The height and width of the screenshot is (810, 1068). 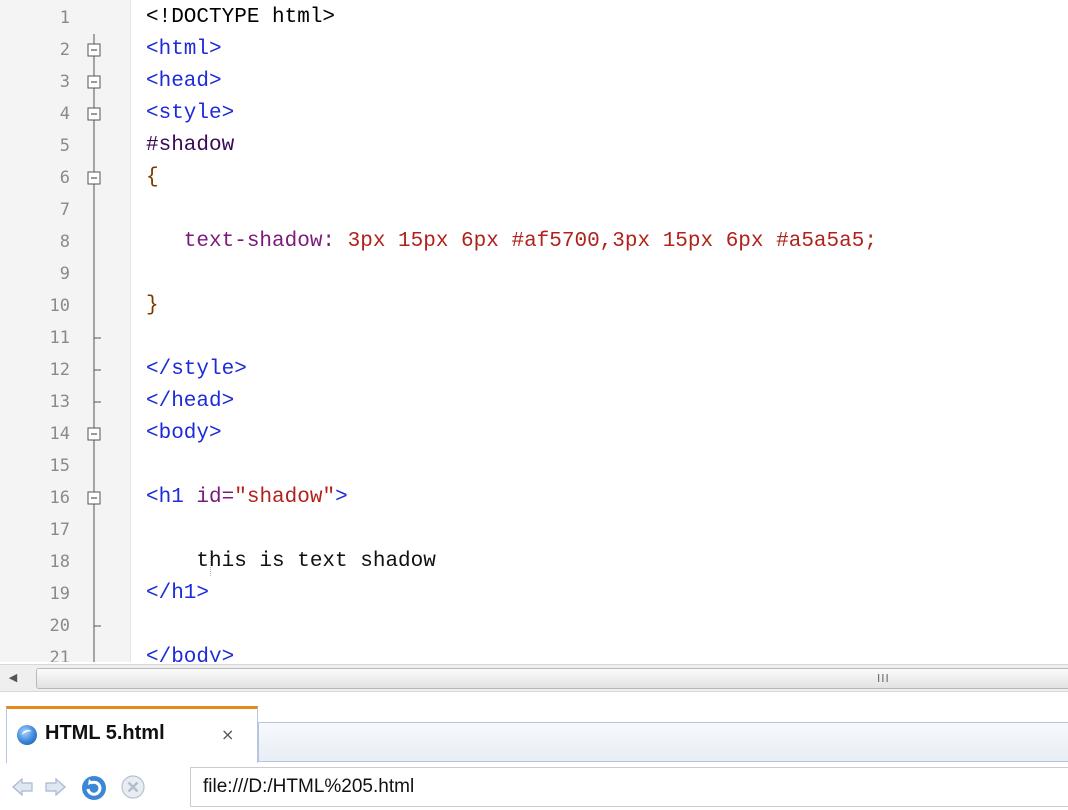 What do you see at coordinates (64, 18) in the screenshot?
I see `line-number: 1` at bounding box center [64, 18].